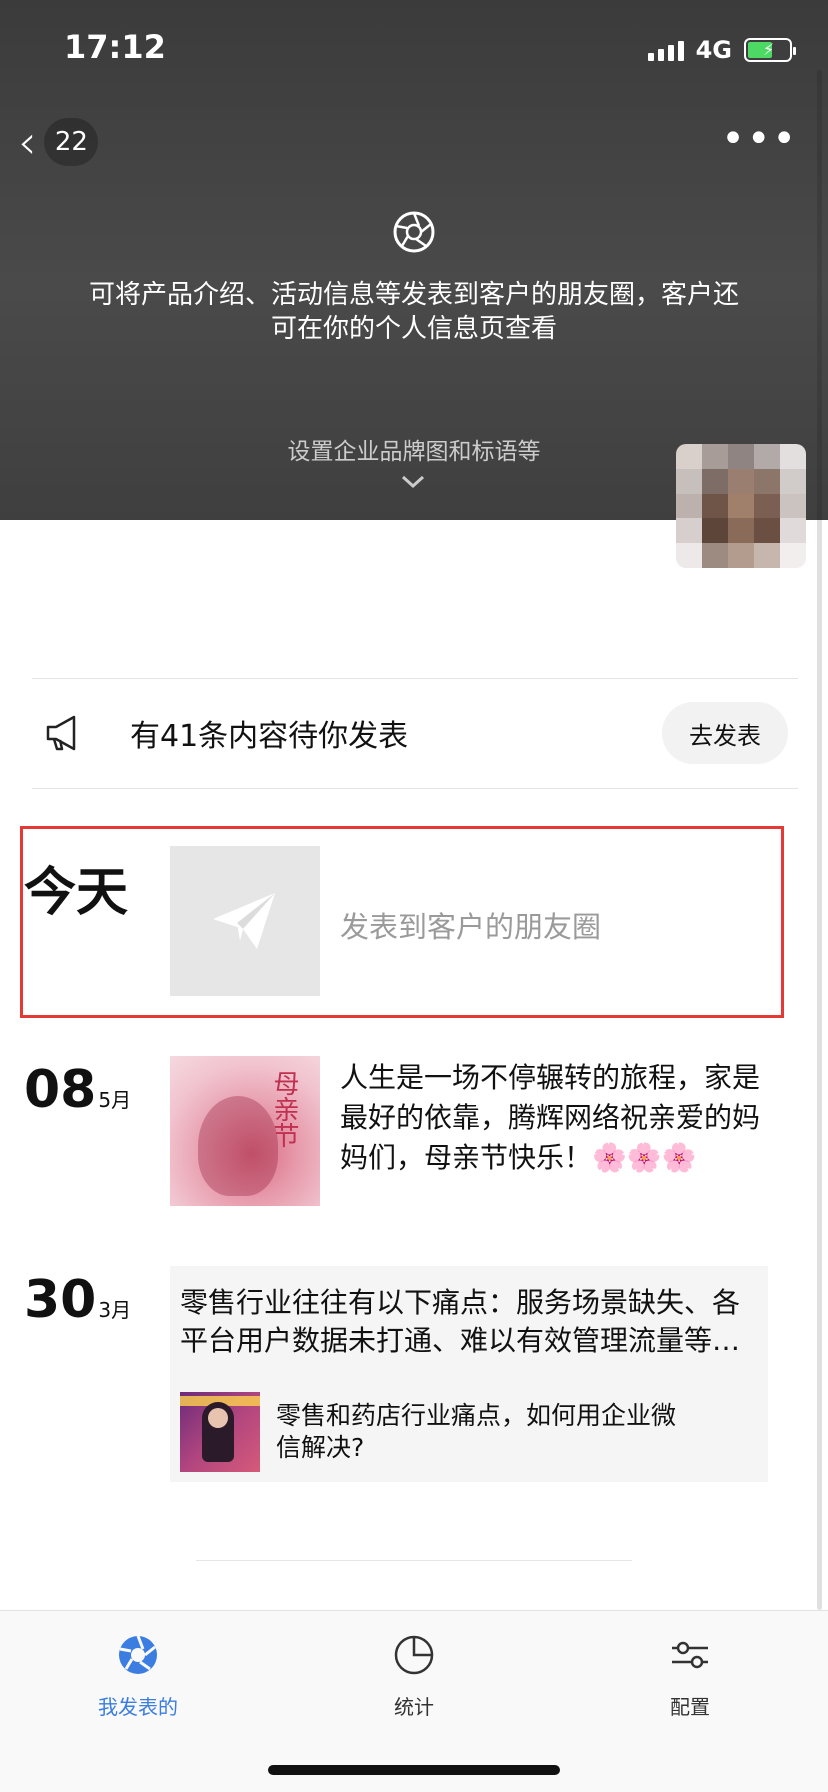  I want to click on tab-label: 配置, so click(690, 1707).